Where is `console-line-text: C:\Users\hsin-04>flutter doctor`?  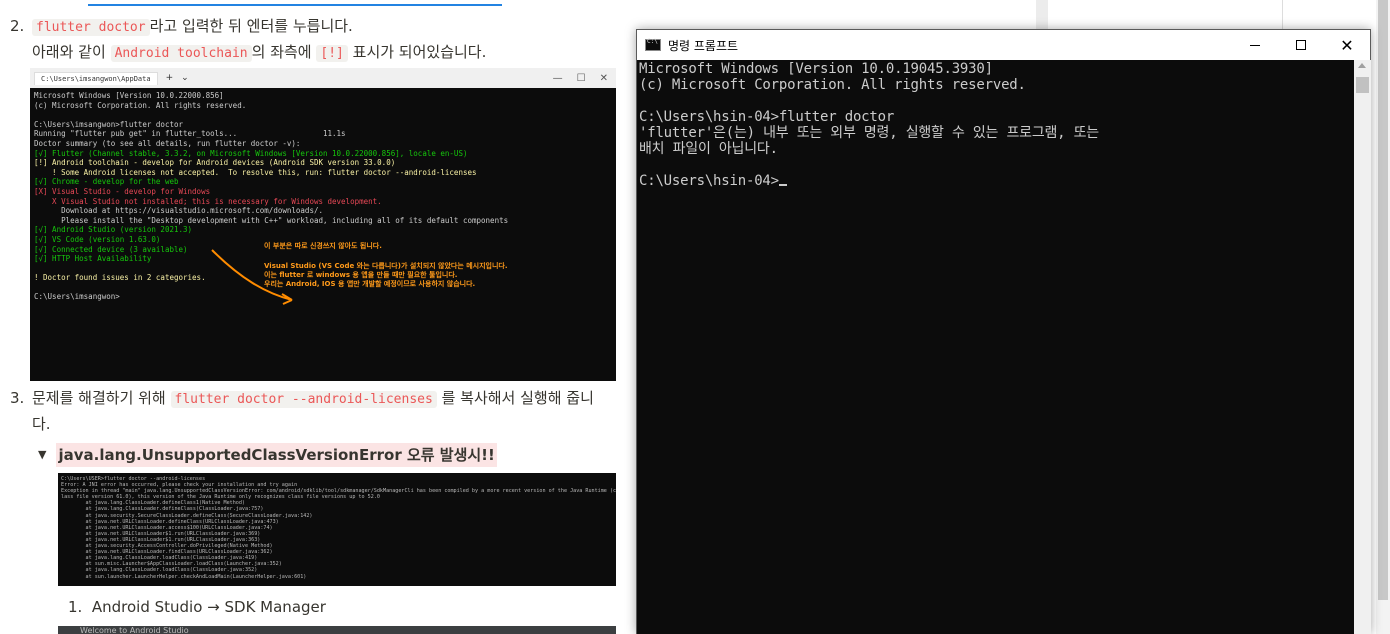
console-line-text: C:\Users\hsin-04>flutter doctor is located at coordinates (767, 117).